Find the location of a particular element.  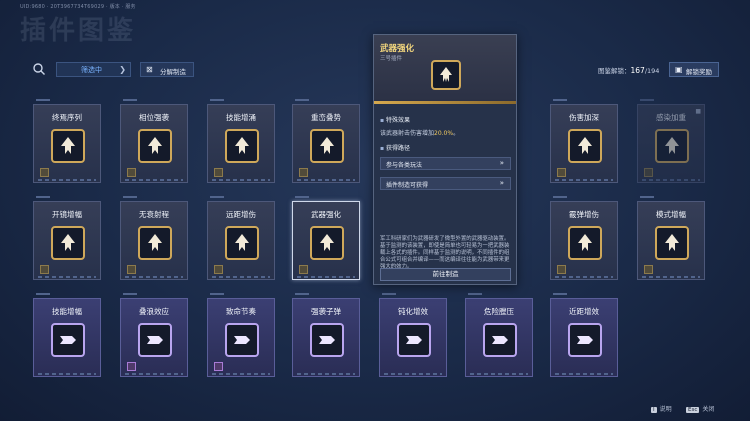

mode-boost-icon is located at coordinates (672, 243).